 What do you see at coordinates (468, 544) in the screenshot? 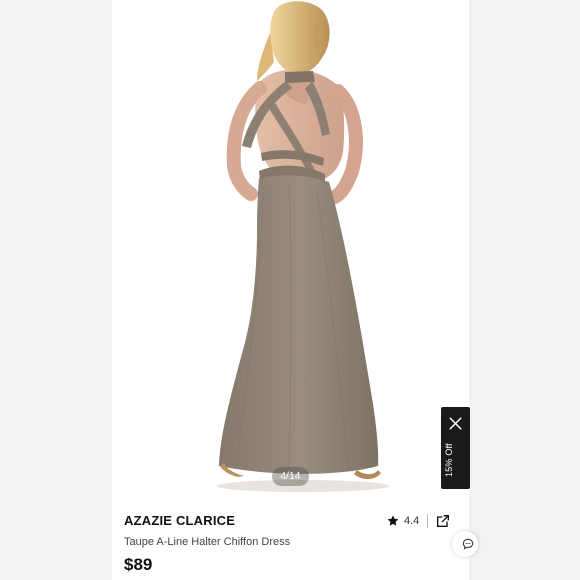
I see `chat-icon` at bounding box center [468, 544].